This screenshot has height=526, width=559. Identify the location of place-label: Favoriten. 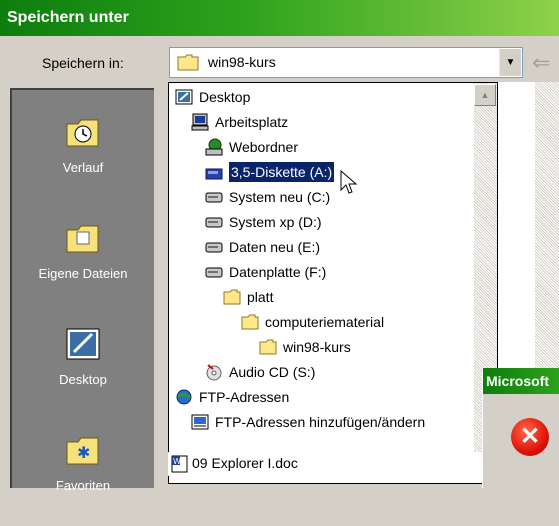
(83, 485).